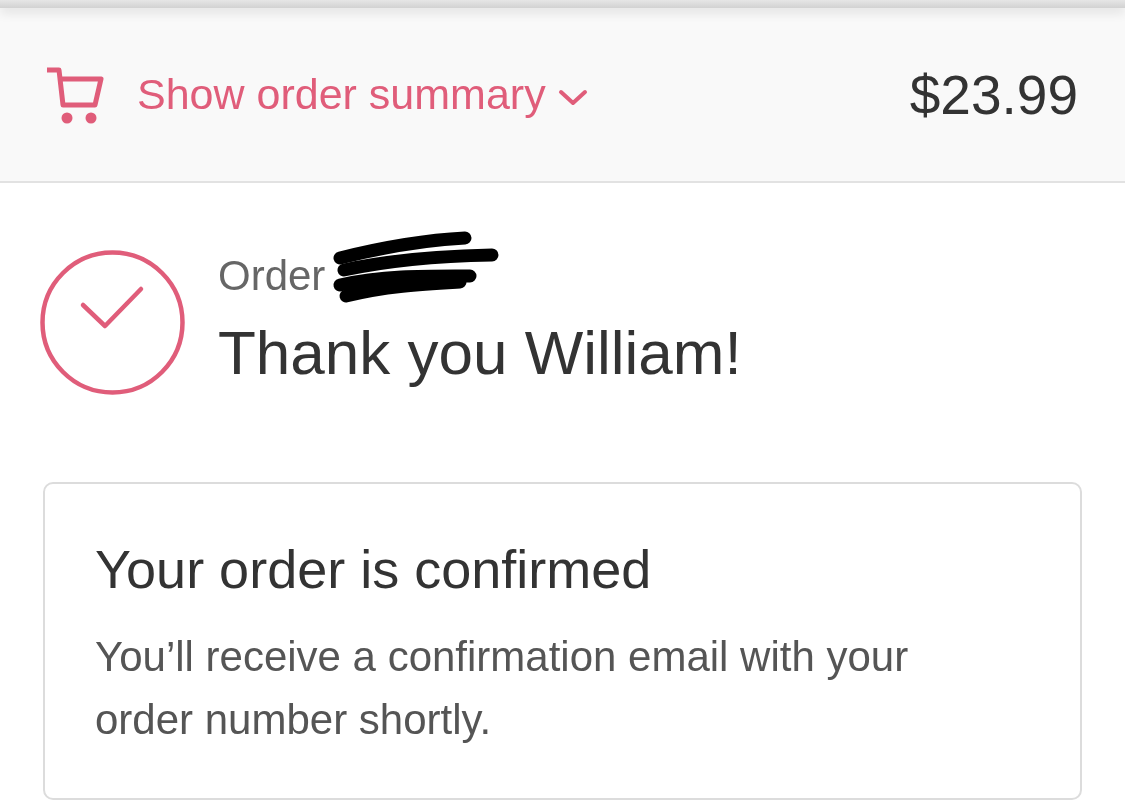 This screenshot has width=1125, height=805. What do you see at coordinates (75, 94) in the screenshot?
I see `cart-icon` at bounding box center [75, 94].